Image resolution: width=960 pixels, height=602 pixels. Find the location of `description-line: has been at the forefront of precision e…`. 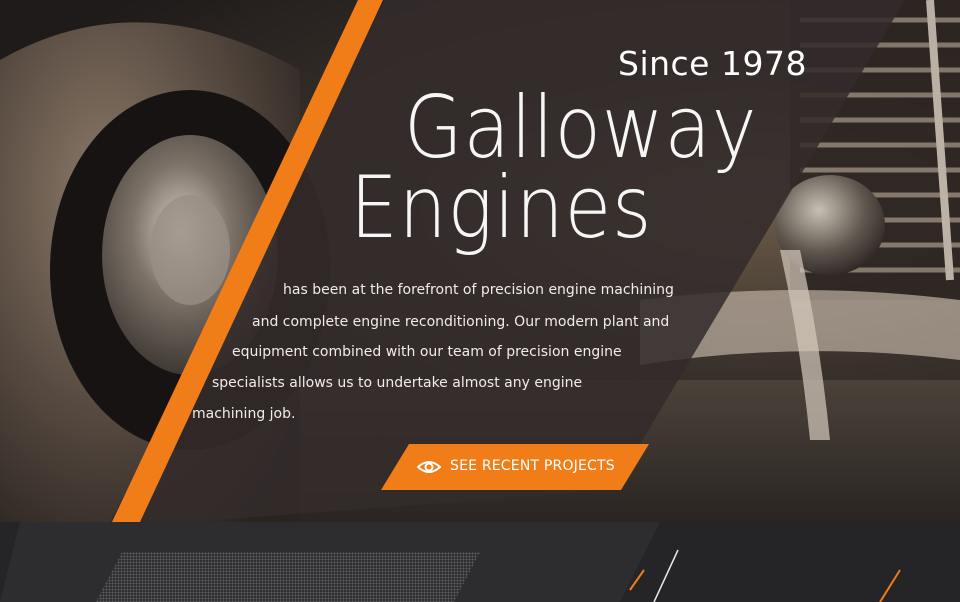

description-line: has been at the forefront of precision e… is located at coordinates (478, 290).